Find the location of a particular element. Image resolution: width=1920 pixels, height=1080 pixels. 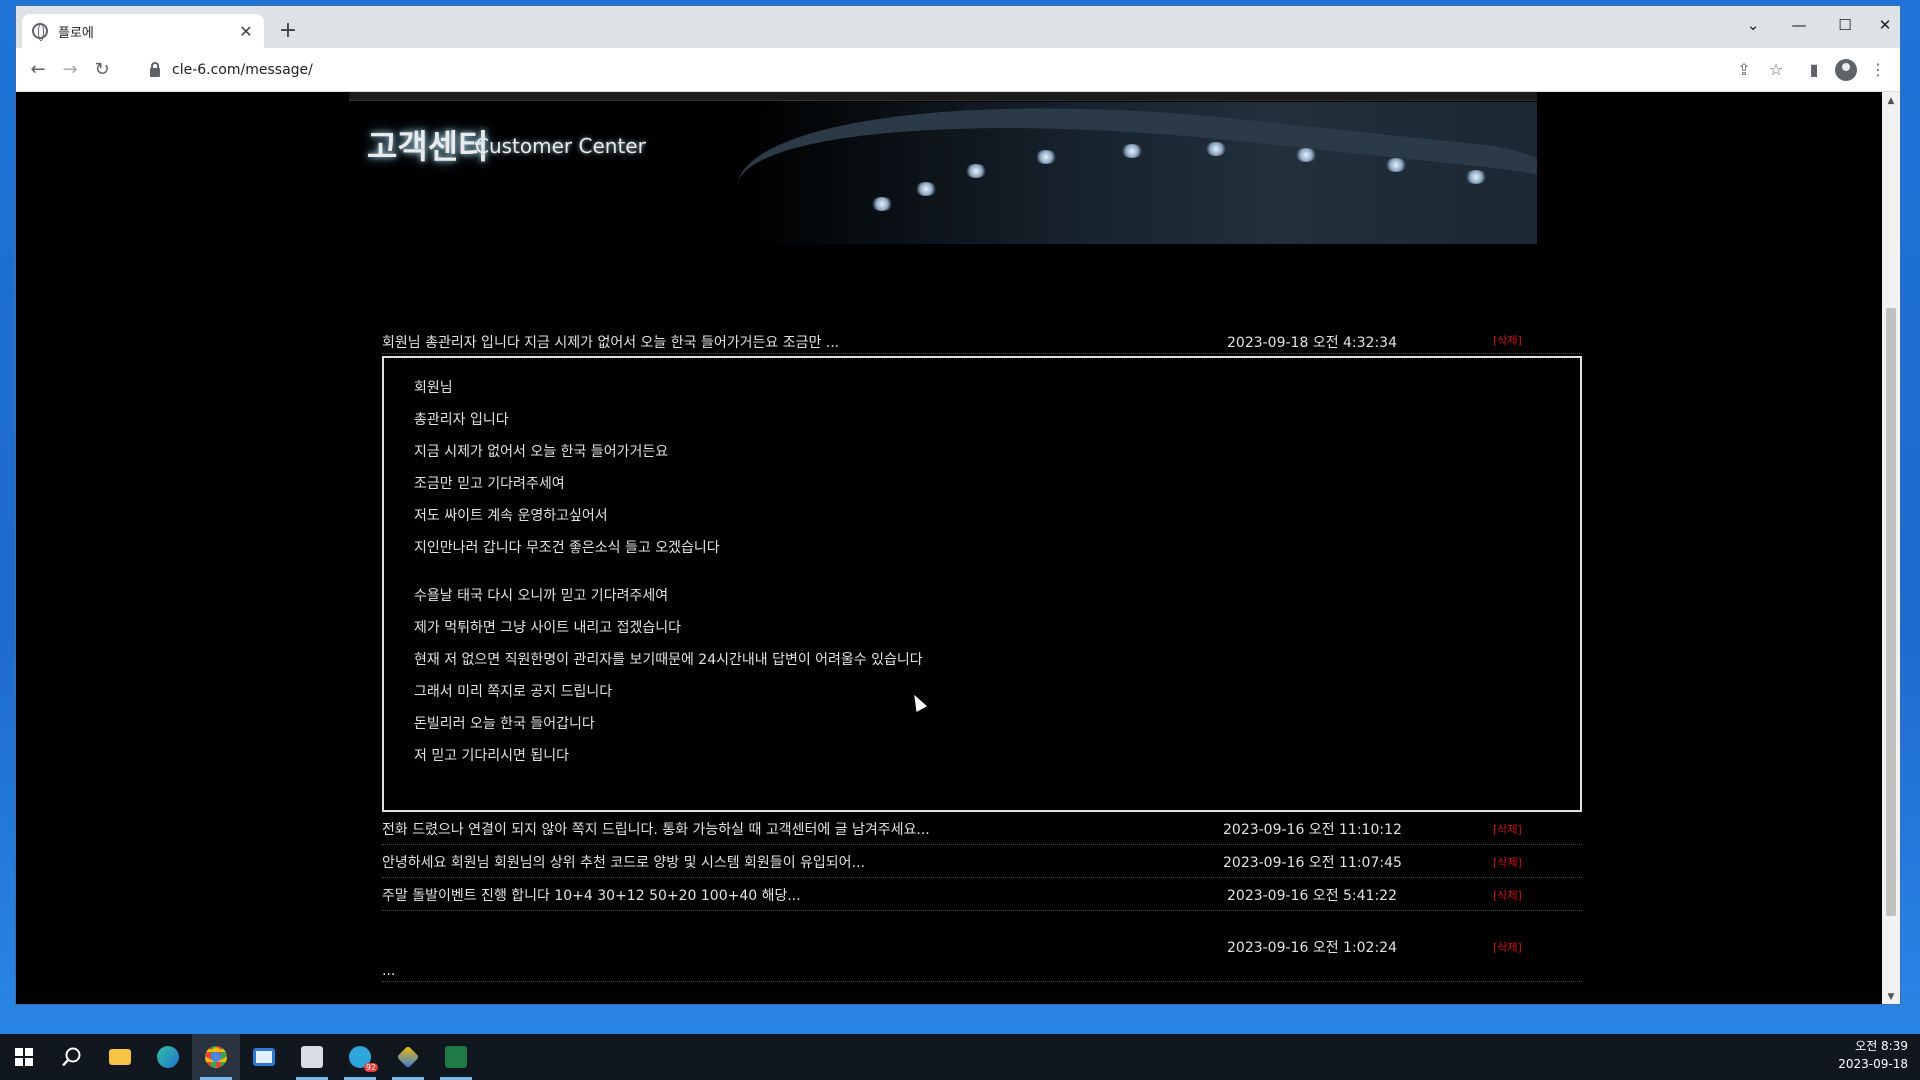

clock-time: 오전 8:39 is located at coordinates (1881, 1046).